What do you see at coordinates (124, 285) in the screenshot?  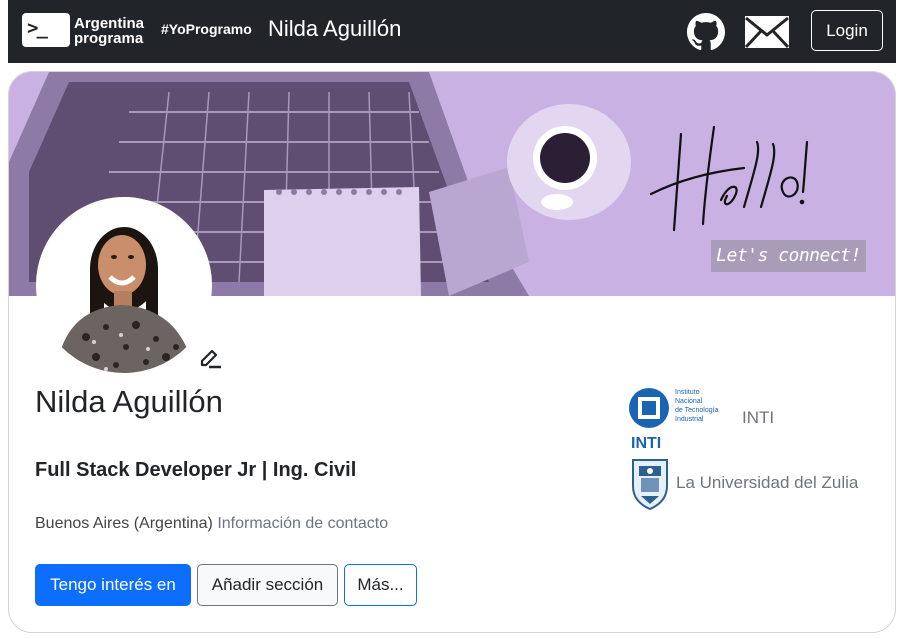 I see `profile-avatar` at bounding box center [124, 285].